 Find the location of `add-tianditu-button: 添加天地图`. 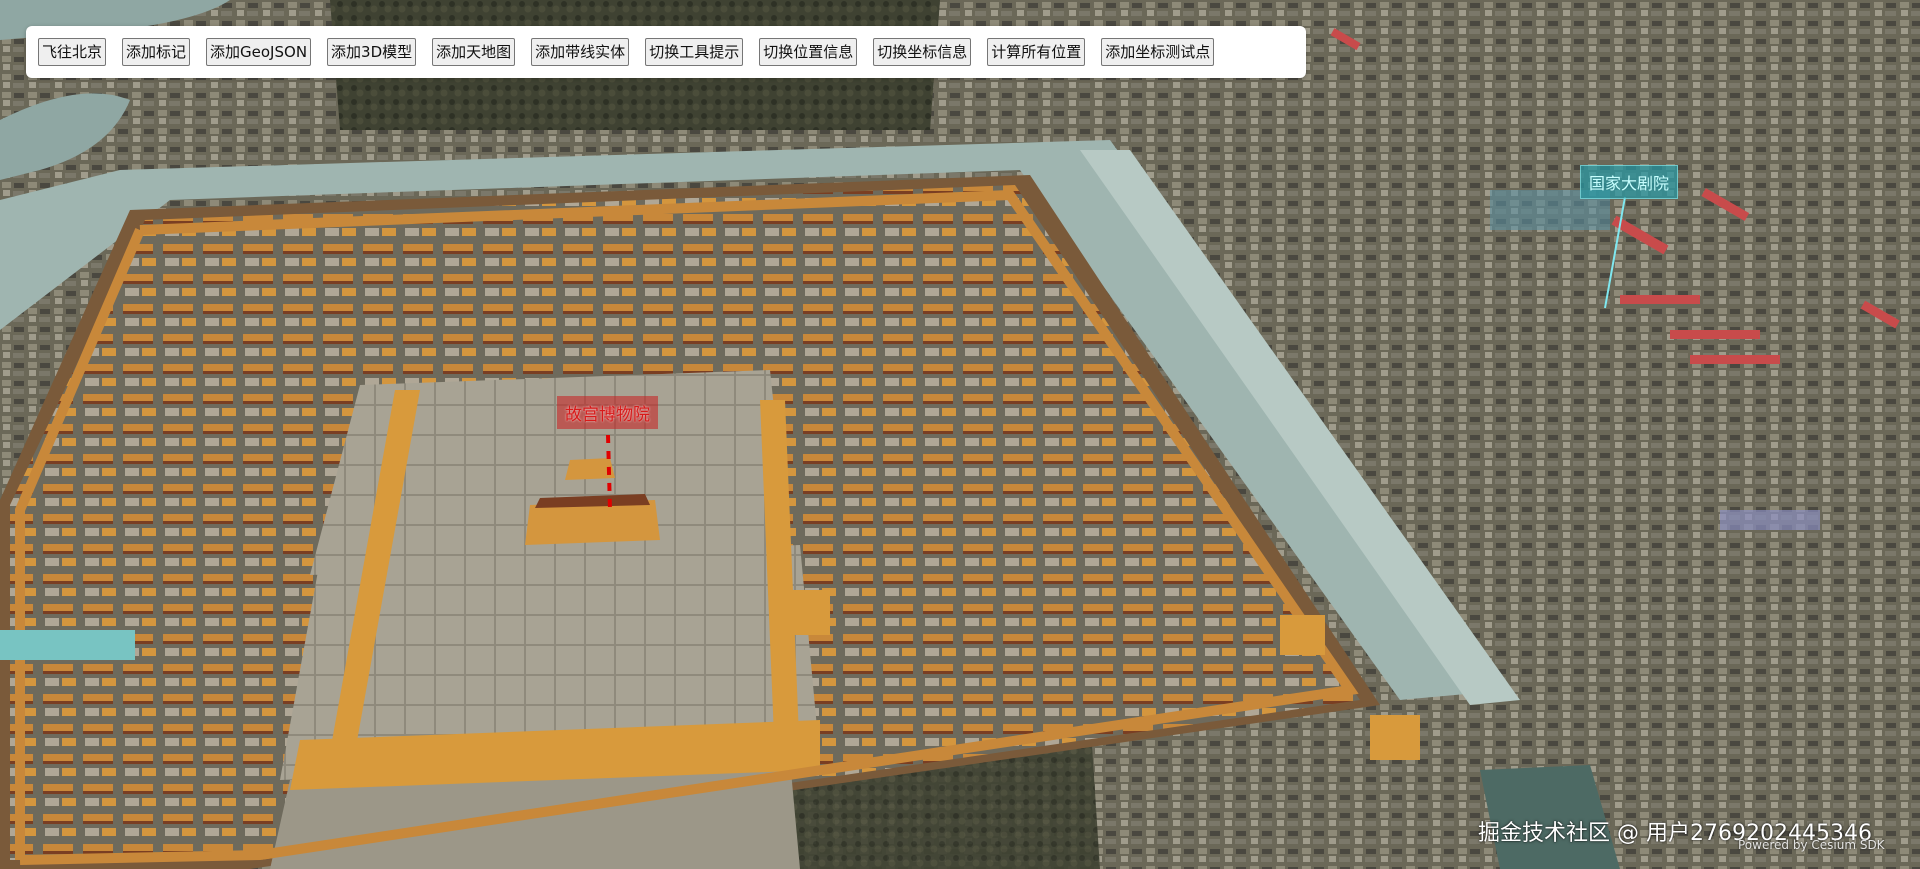

add-tianditu-button: 添加天地图 is located at coordinates (474, 52).